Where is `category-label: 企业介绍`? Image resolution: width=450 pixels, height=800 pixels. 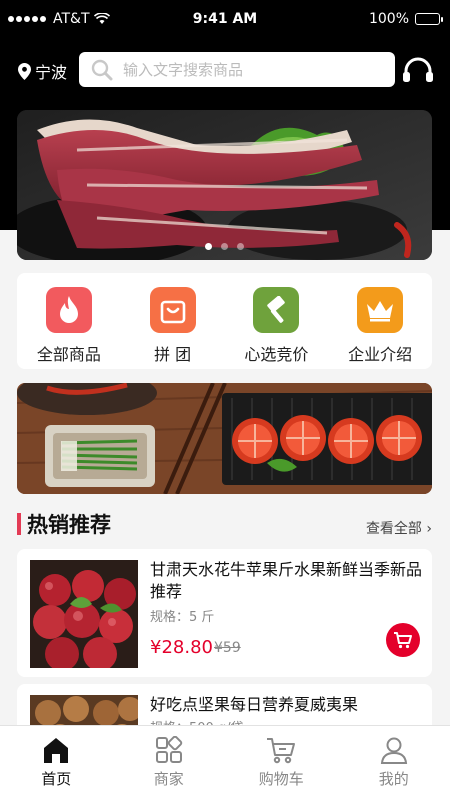 category-label: 企业介绍 is located at coordinates (380, 354).